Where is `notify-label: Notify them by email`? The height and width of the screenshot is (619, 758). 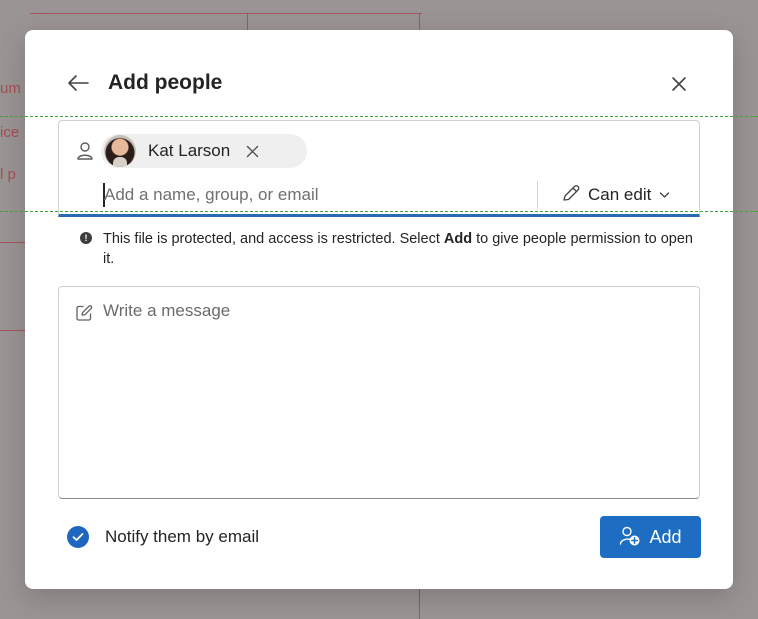 notify-label: Notify them by email is located at coordinates (182, 536).